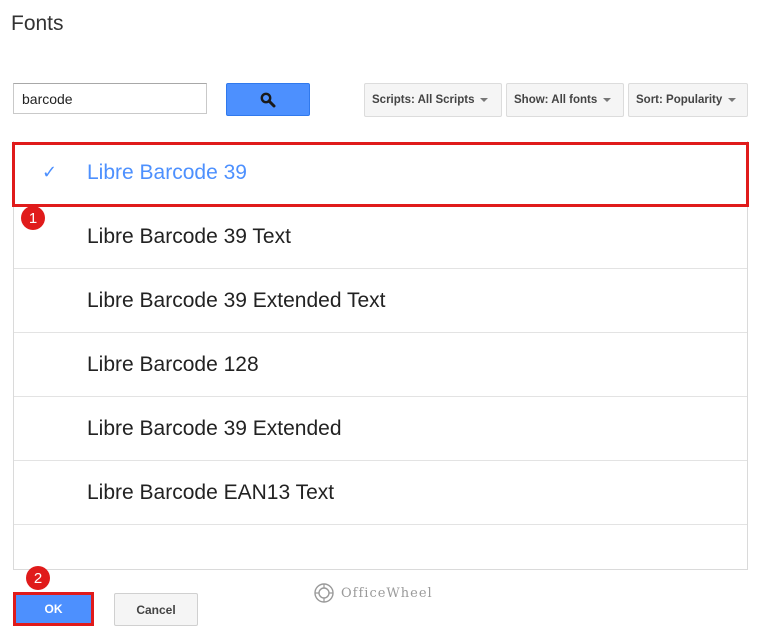 The height and width of the screenshot is (635, 768). I want to click on font-list-item-libre-barcode-128: Libre Barcode 128, so click(380, 365).